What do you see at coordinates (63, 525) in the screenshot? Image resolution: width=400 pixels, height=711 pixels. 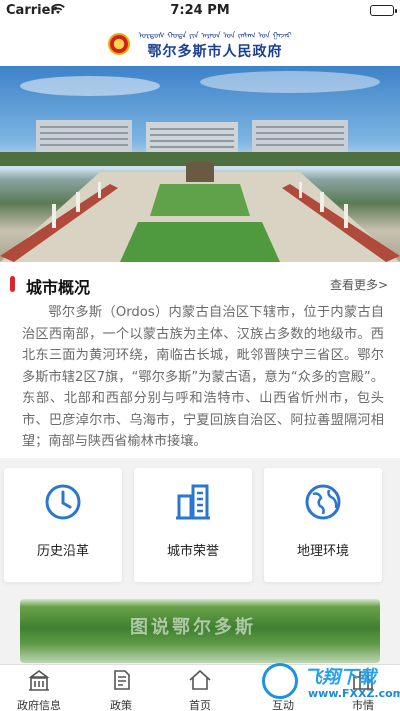 I see `history-card: 历史沿革` at bounding box center [63, 525].